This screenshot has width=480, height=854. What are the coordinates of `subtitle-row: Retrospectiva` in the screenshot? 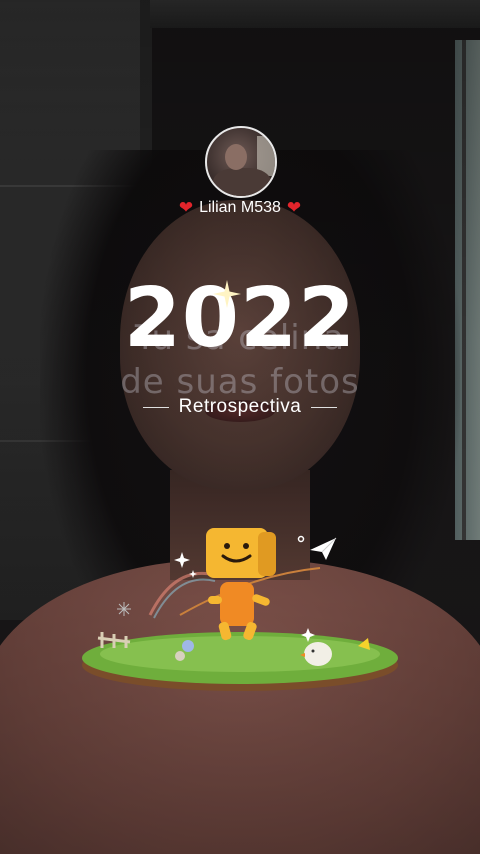 It's located at (240, 407).